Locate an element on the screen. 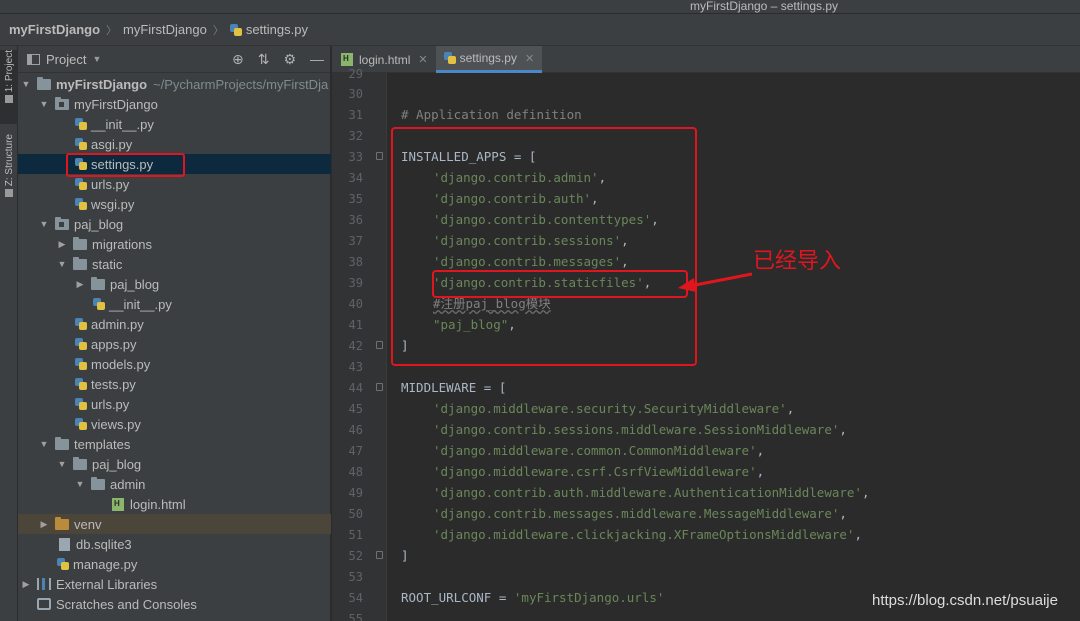 This screenshot has width=1080, height=621. tree-item-label: admin is located at coordinates (128, 484).